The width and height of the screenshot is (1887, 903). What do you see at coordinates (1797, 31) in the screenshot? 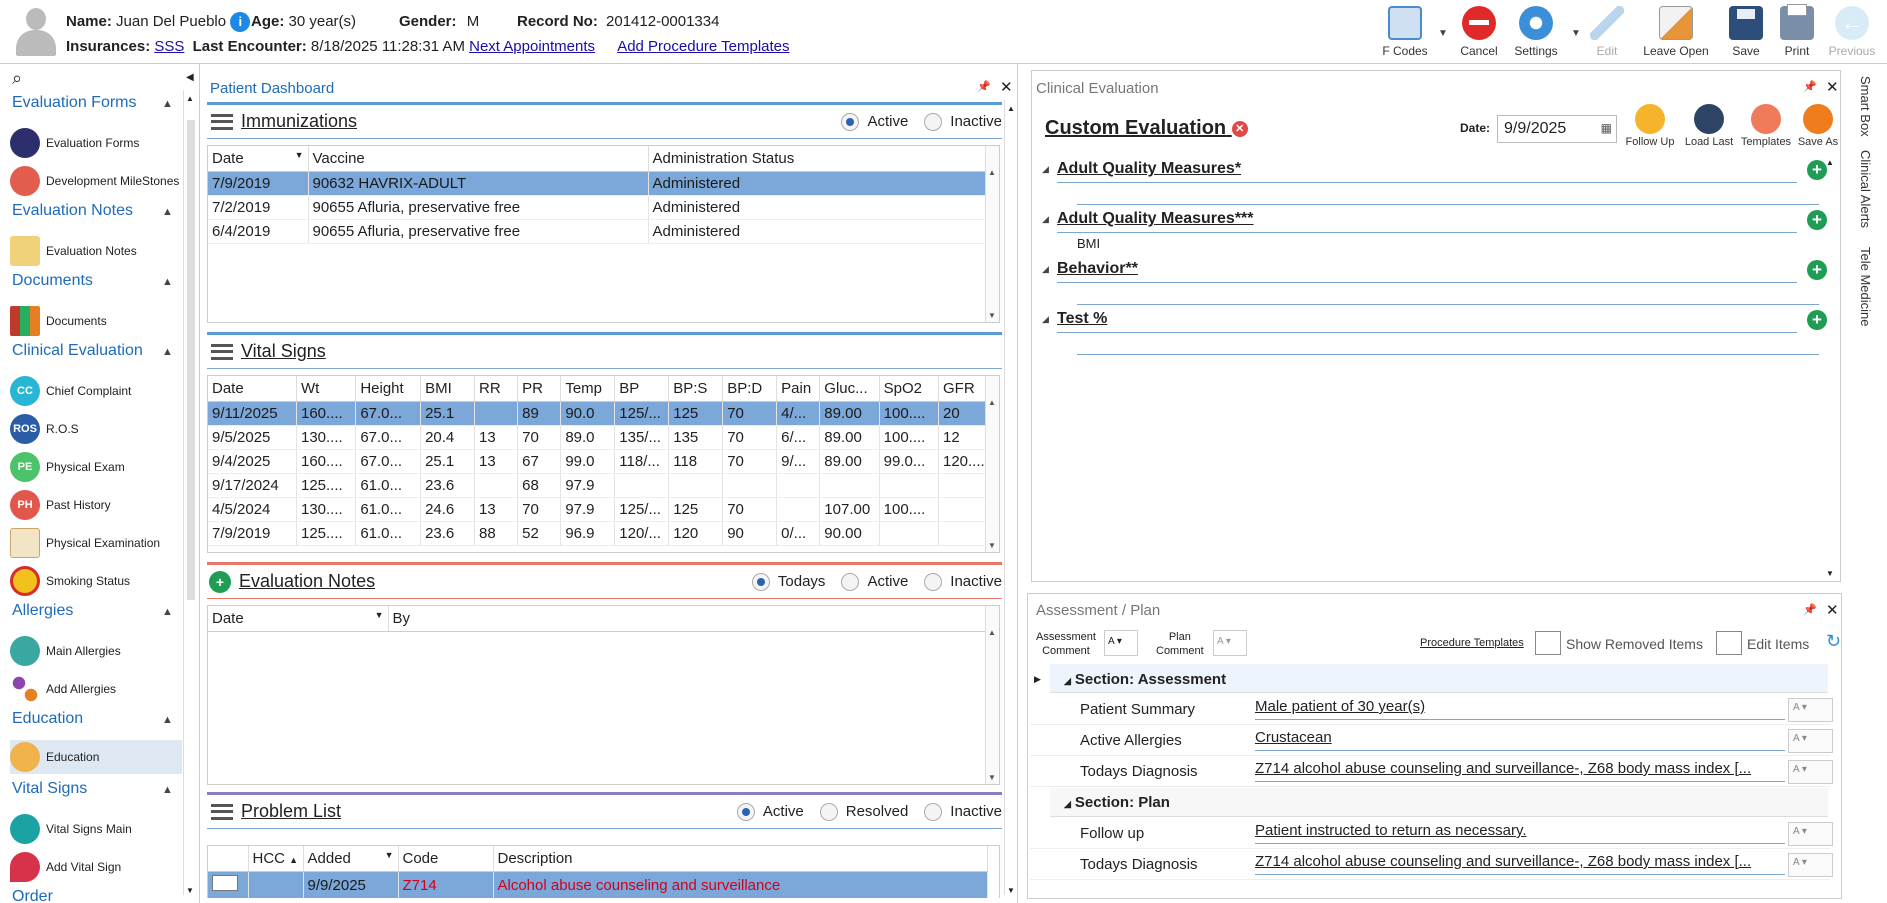
I see `print-button: Print` at bounding box center [1797, 31].